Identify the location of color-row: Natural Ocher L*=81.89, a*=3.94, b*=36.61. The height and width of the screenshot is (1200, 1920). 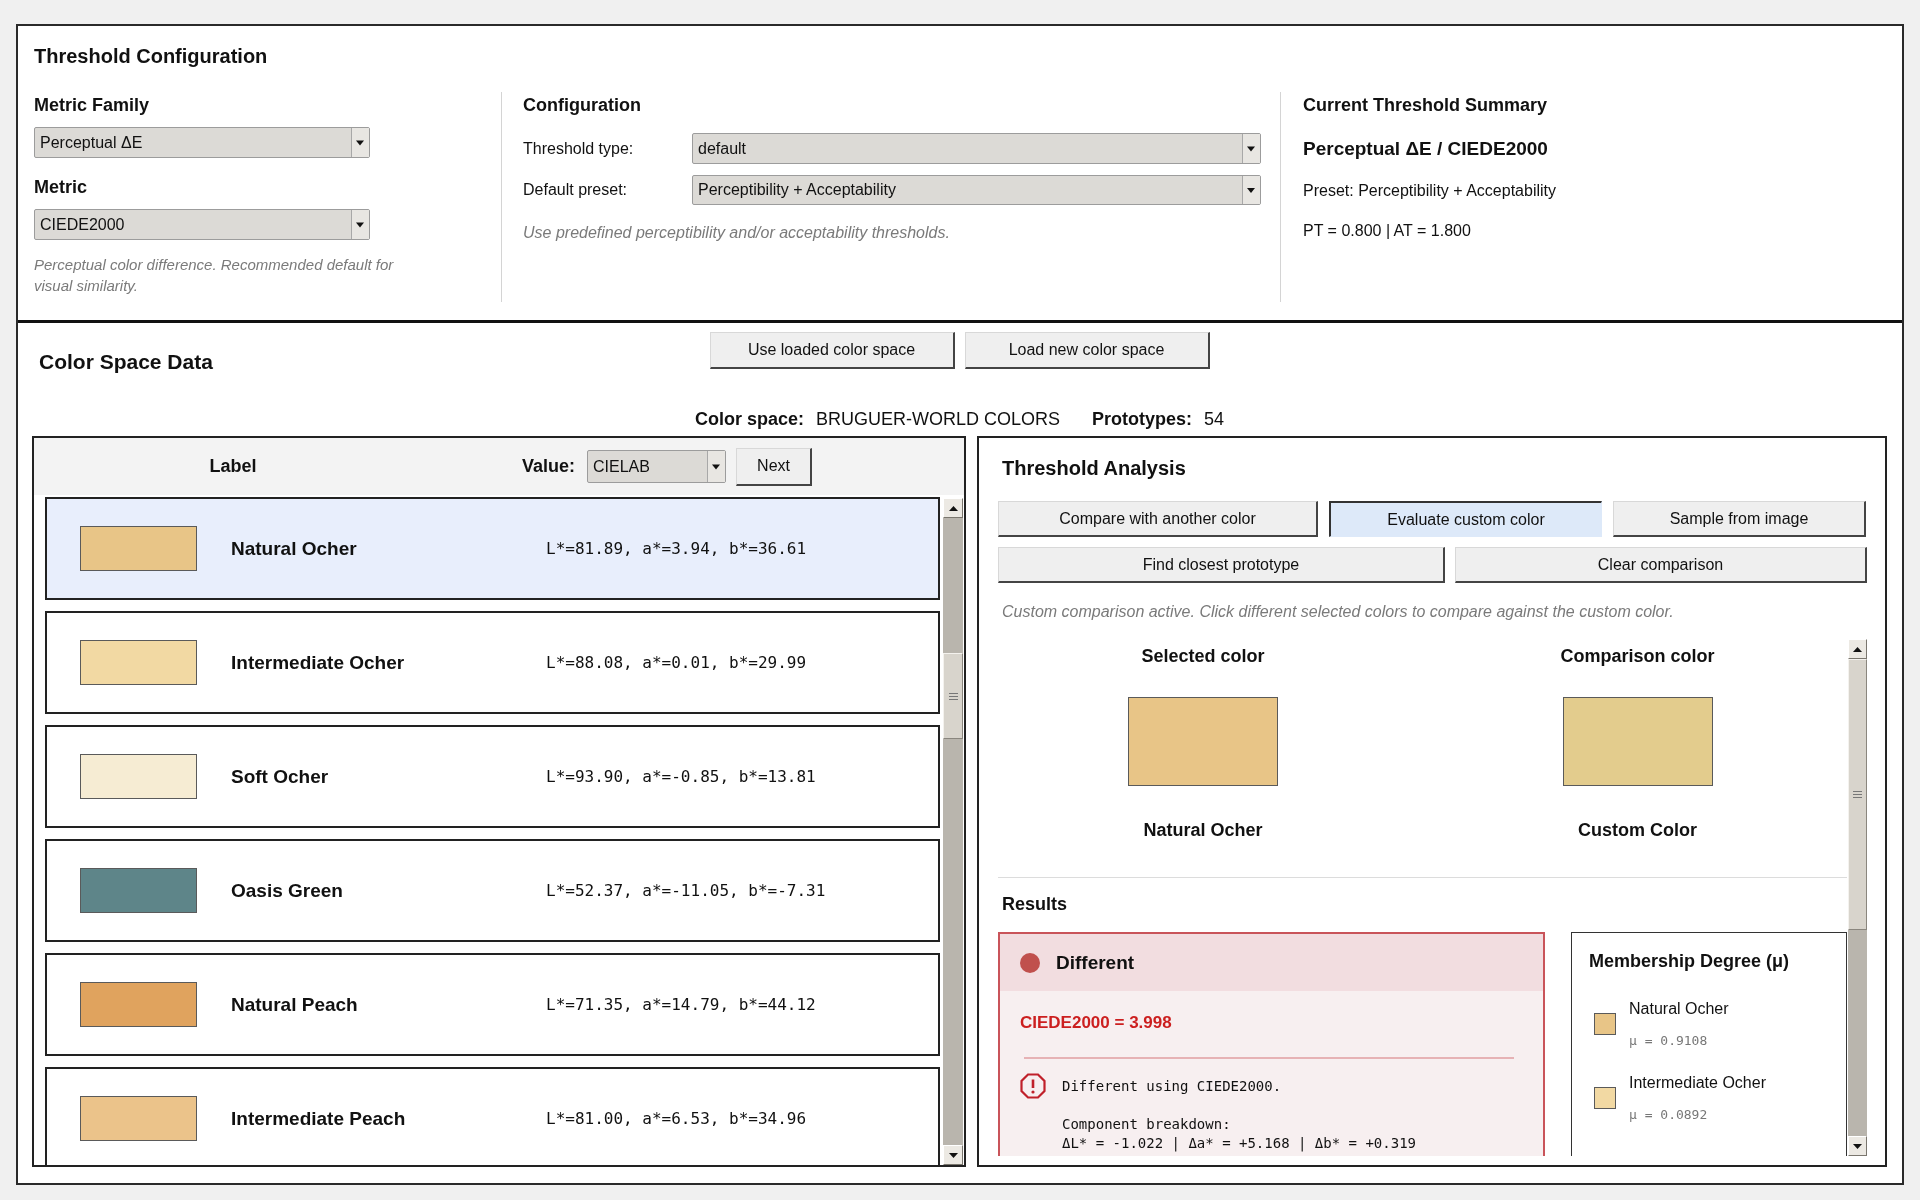
(492, 548).